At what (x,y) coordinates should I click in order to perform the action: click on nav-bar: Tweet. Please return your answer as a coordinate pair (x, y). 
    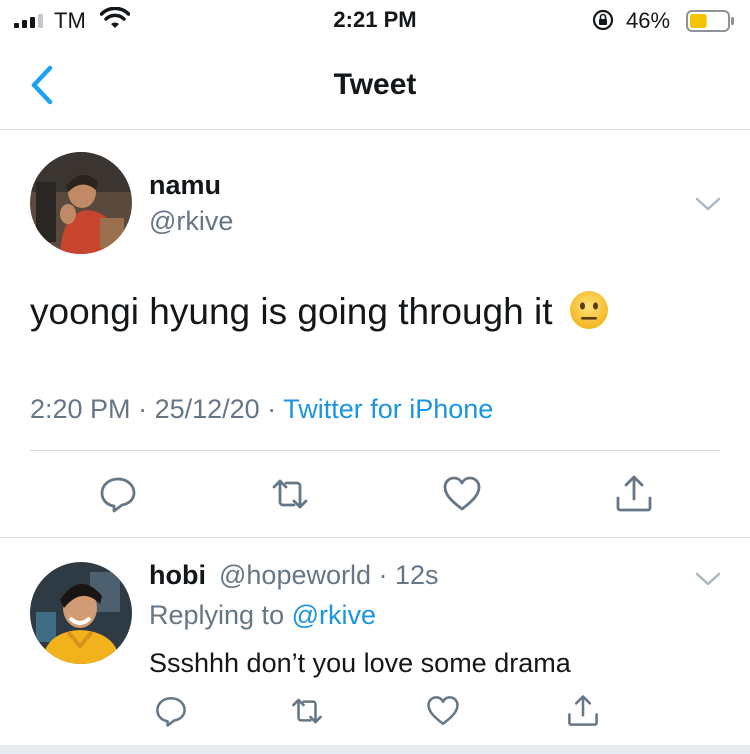
    Looking at the image, I should click on (375, 87).